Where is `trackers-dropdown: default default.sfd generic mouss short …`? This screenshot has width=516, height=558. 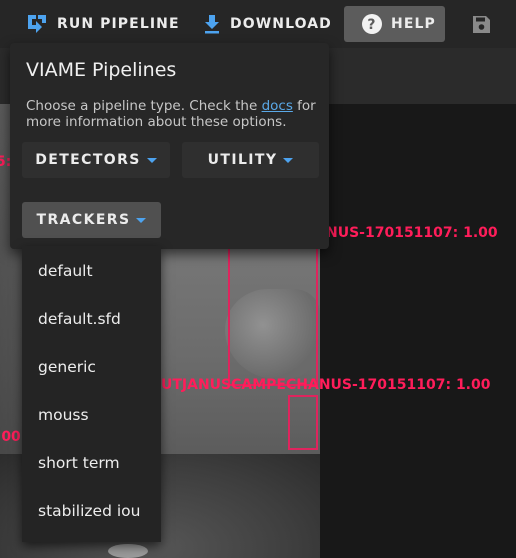
trackers-dropdown: default default.sfd generic mouss short … is located at coordinates (91, 394).